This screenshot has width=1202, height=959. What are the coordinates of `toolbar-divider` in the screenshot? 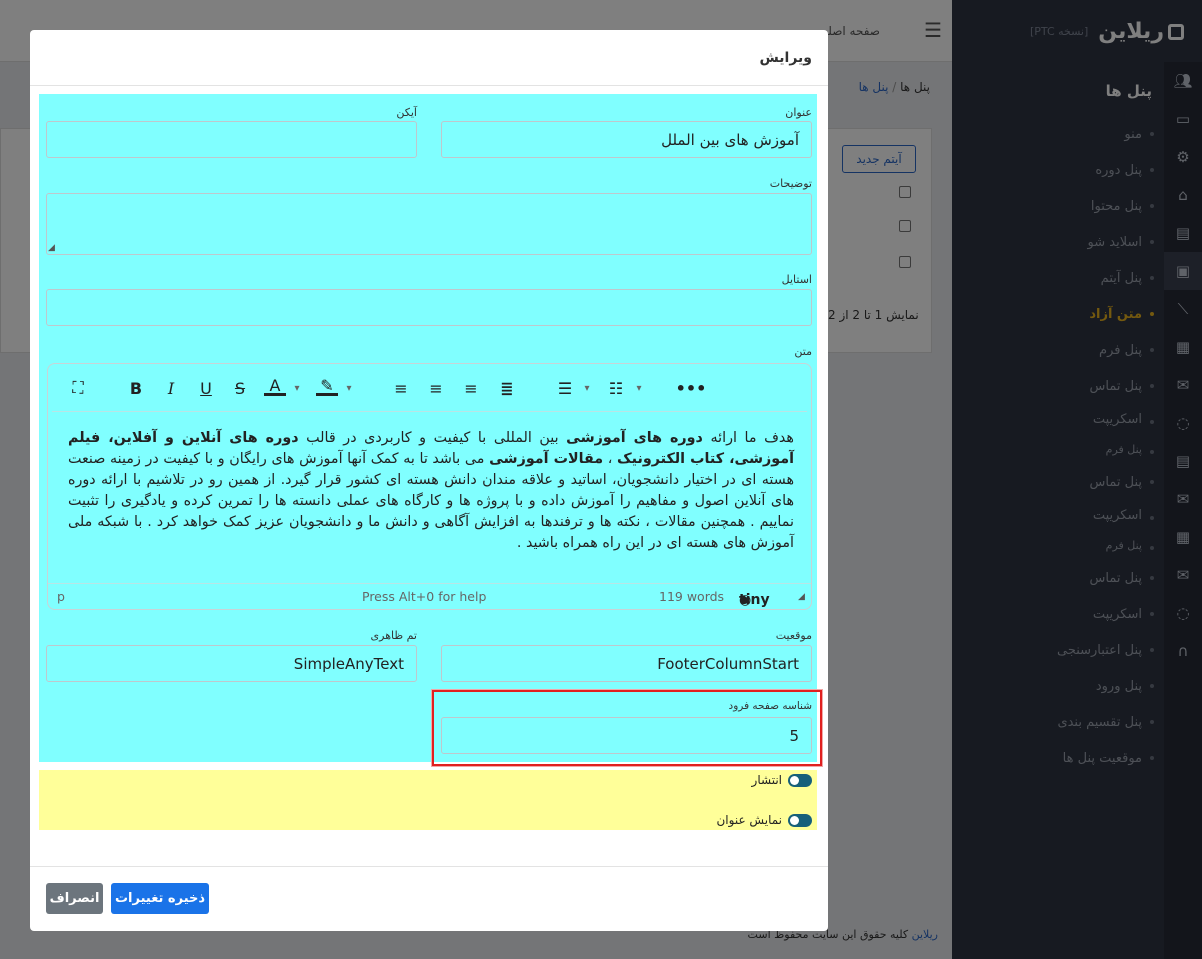 It's located at (429, 411).